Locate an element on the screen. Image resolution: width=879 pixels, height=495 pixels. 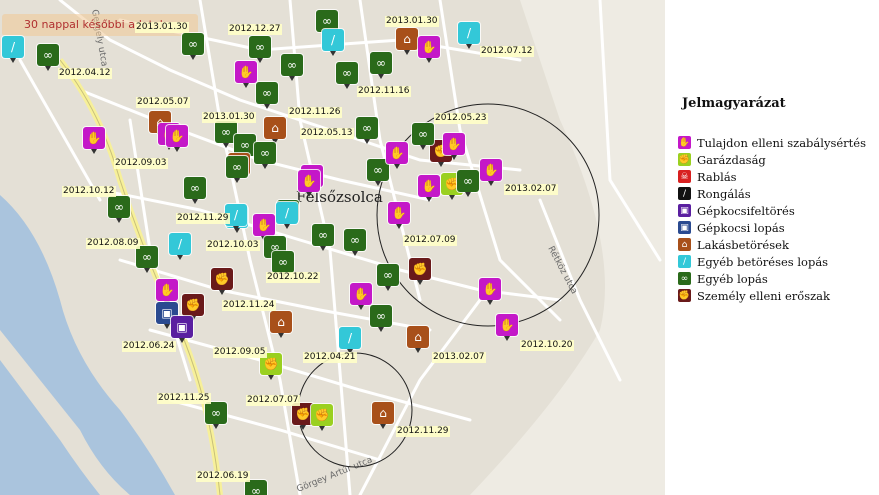
fist-icon: ✊ is located at coordinates (222, 279).